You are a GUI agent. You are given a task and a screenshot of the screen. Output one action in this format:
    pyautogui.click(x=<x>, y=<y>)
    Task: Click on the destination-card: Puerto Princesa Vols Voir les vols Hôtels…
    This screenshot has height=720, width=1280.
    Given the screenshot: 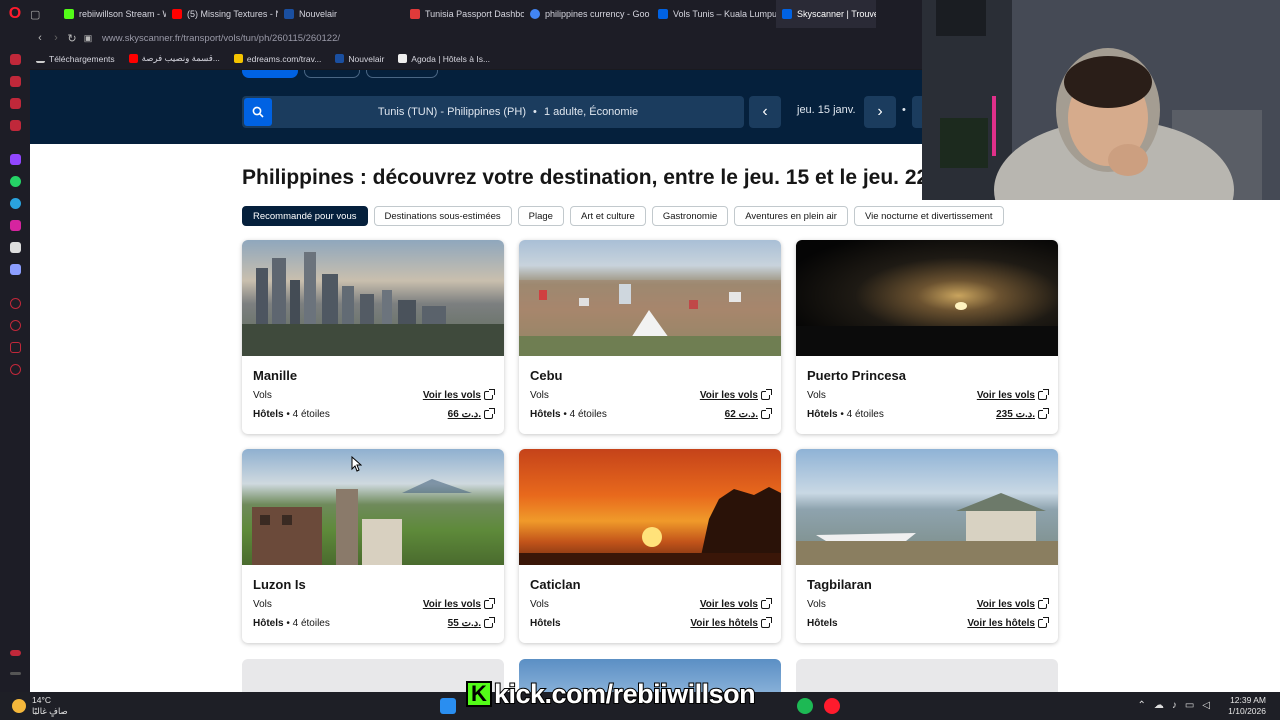 What is the action you would take?
    pyautogui.click(x=927, y=337)
    